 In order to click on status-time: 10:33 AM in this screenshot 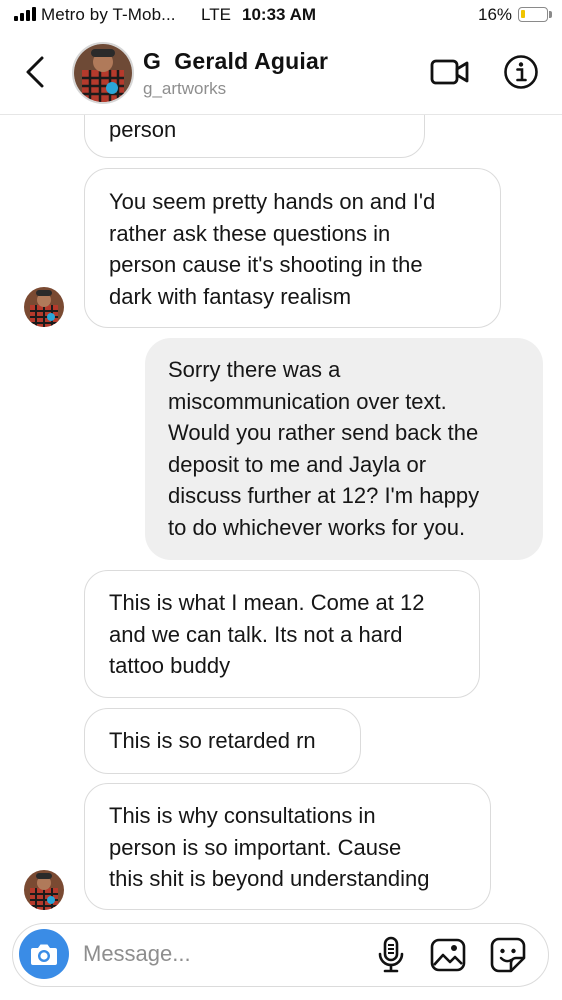, I will do `click(279, 14)`.